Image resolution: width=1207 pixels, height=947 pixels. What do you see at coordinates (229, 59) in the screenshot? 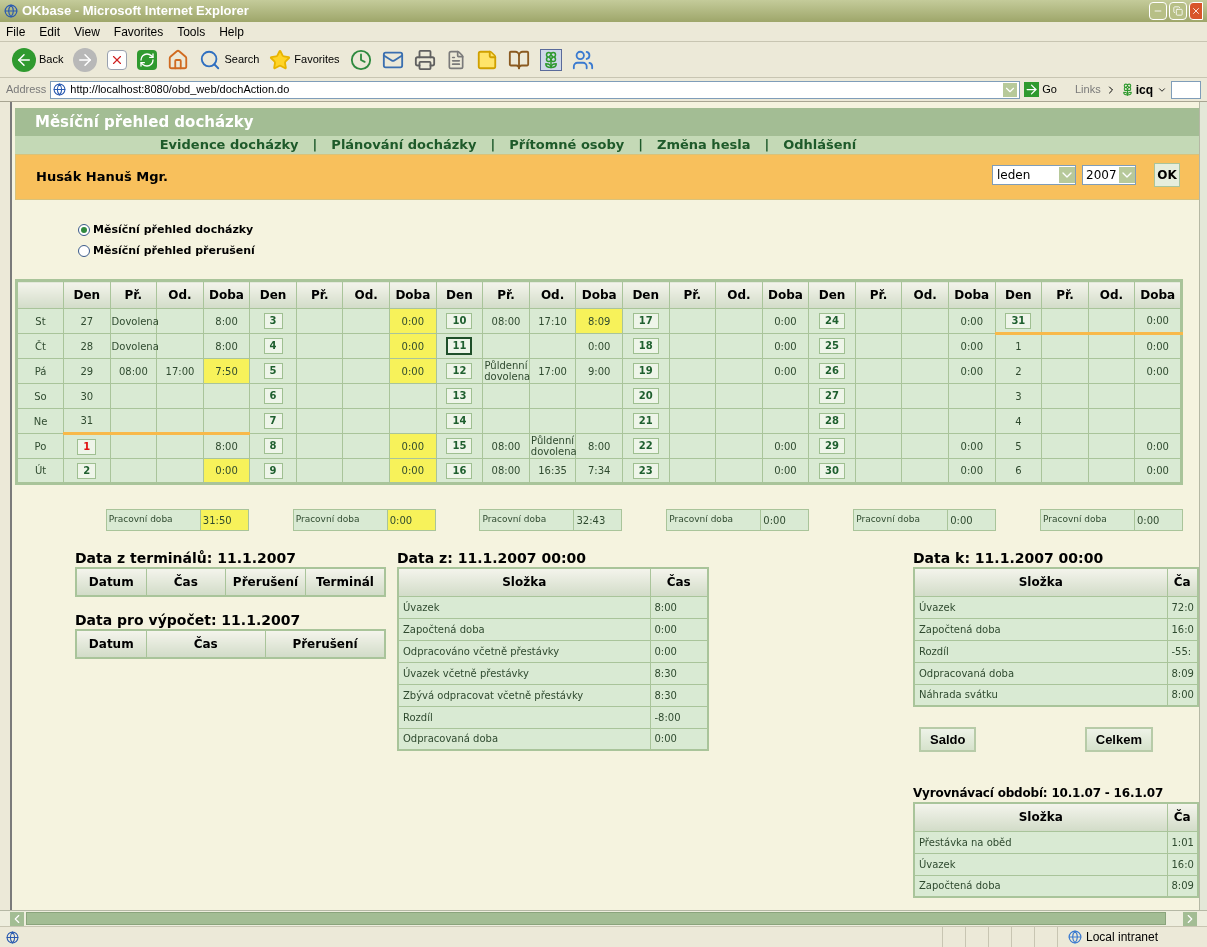
I see `search-button: Search` at bounding box center [229, 59].